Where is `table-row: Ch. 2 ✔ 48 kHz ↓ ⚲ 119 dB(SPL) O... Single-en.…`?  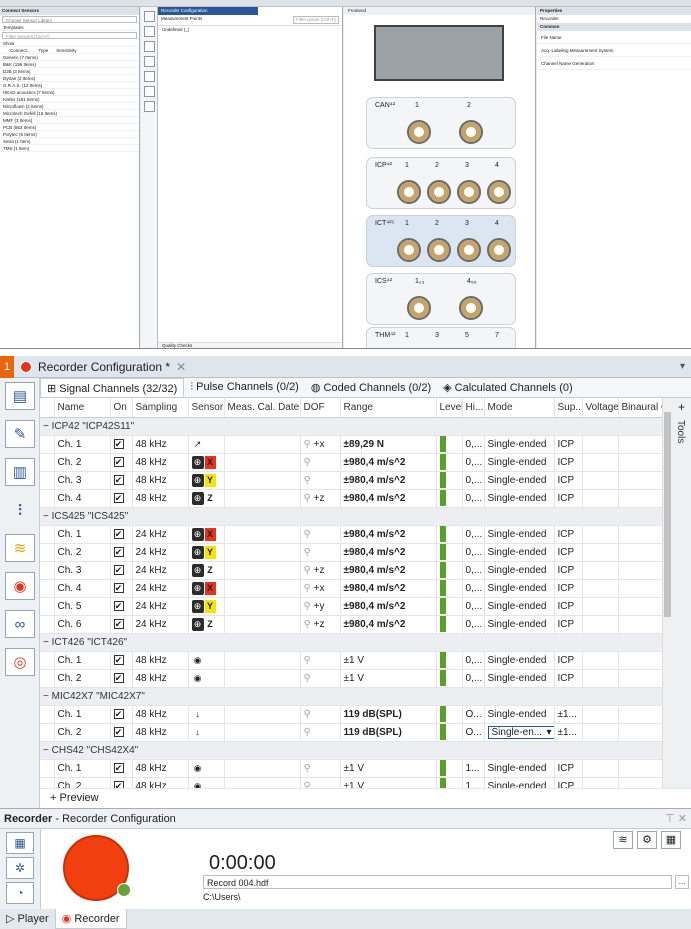
table-row: Ch. 2 ✔ 48 kHz ↓ ⚲ 119 dB(SPL) O... Single-en.… is located at coordinates (351, 732).